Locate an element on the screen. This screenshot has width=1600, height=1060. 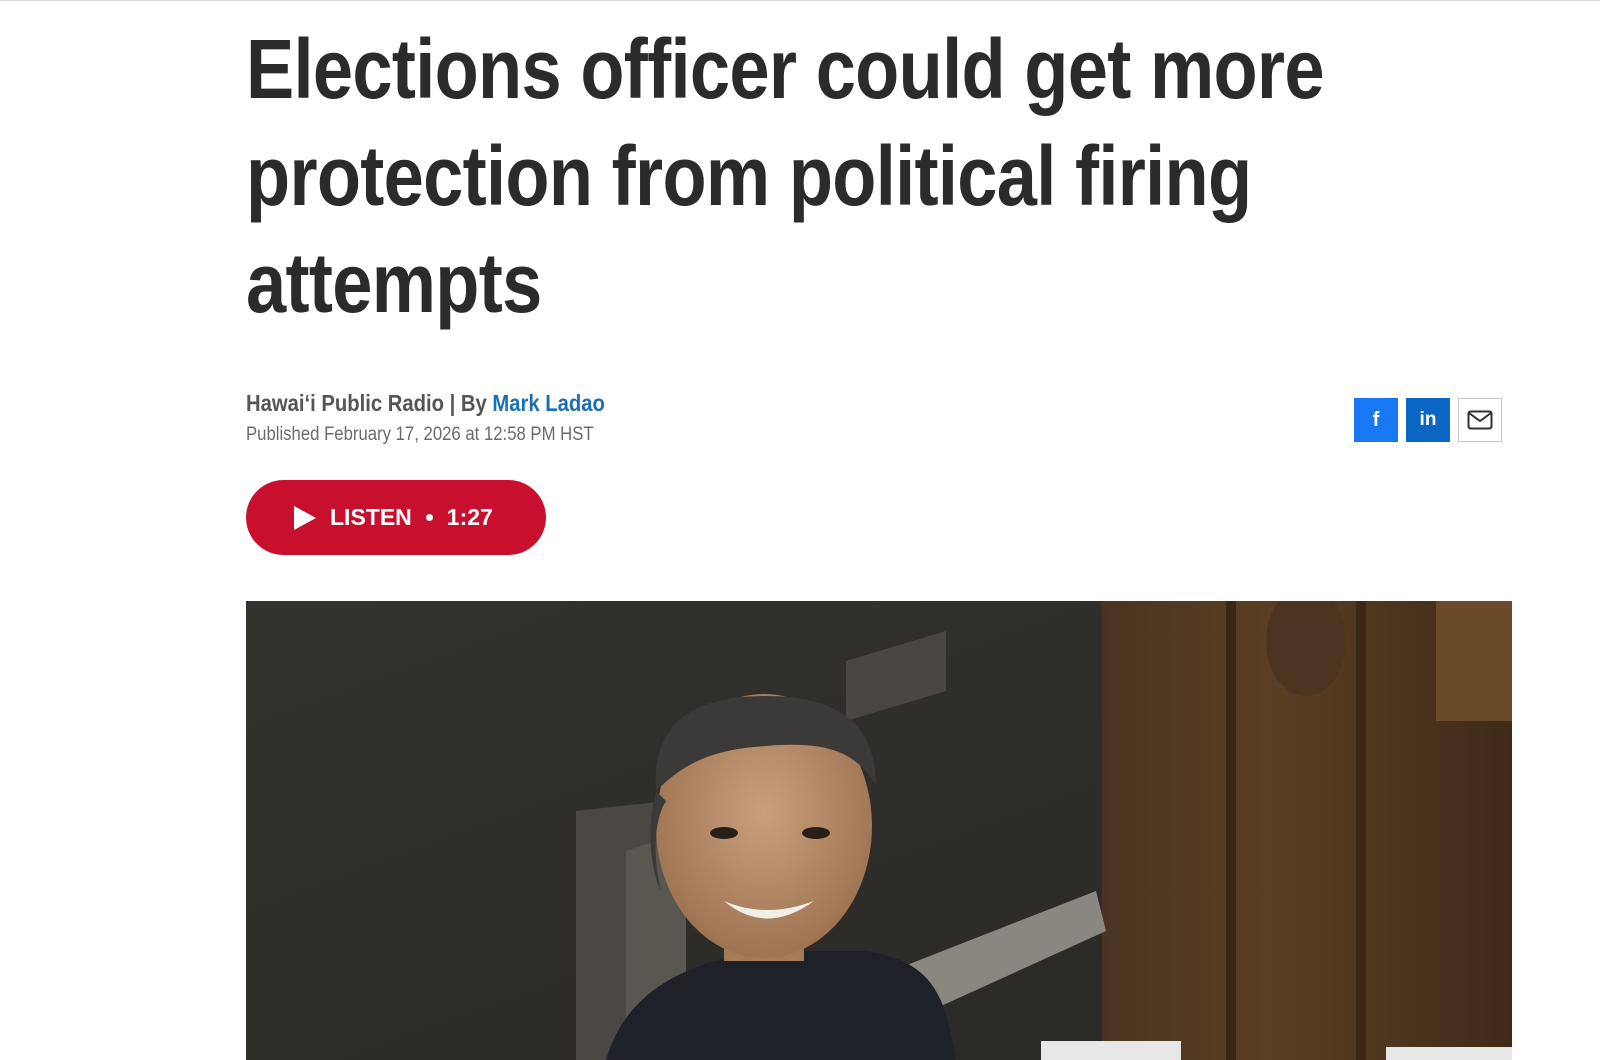
byline-source: Hawaiʻi Public Radio is located at coordinates (345, 403).